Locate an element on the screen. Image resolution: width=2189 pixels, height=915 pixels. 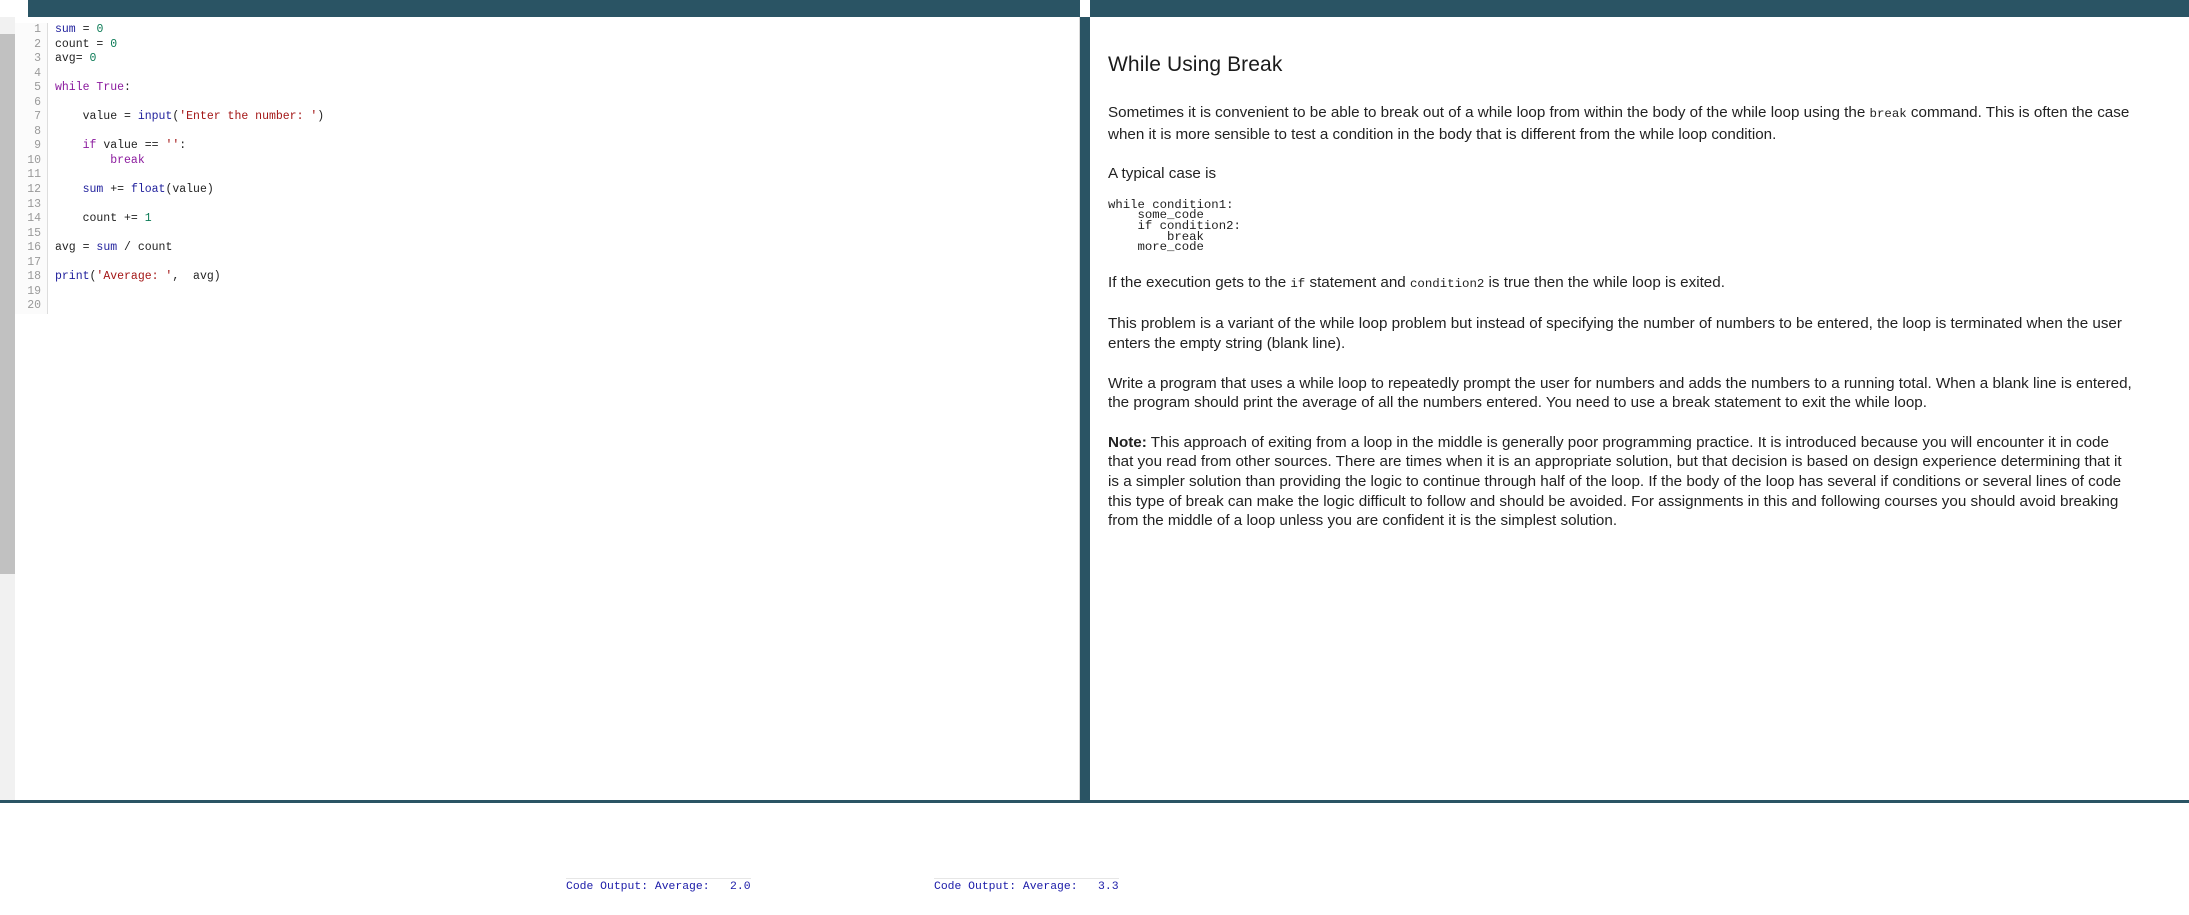
code-token: 'Average: ' is located at coordinates (134, 277).